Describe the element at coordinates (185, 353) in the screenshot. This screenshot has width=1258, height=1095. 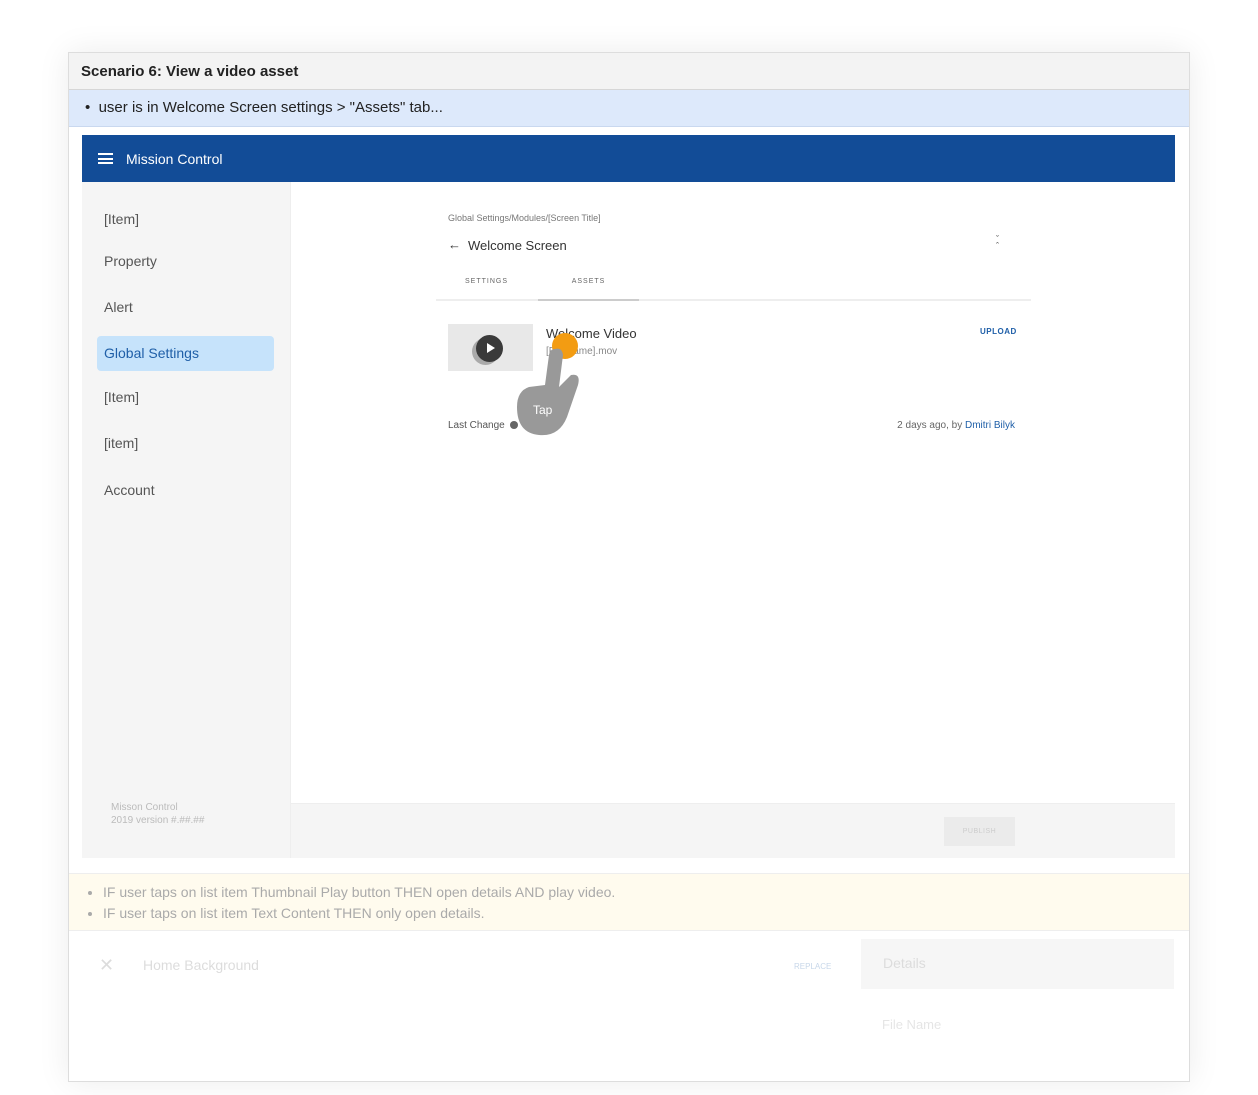
I see `sidebar-item-global-settings: Global Settings` at that location.